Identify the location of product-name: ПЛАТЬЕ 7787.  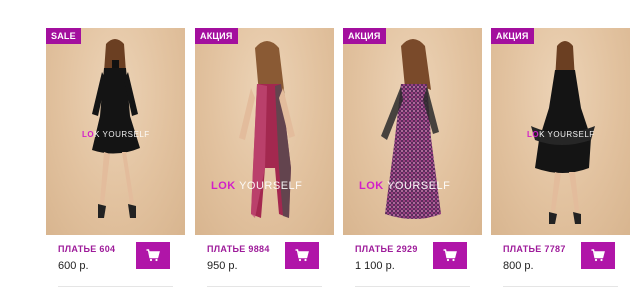
(534, 249).